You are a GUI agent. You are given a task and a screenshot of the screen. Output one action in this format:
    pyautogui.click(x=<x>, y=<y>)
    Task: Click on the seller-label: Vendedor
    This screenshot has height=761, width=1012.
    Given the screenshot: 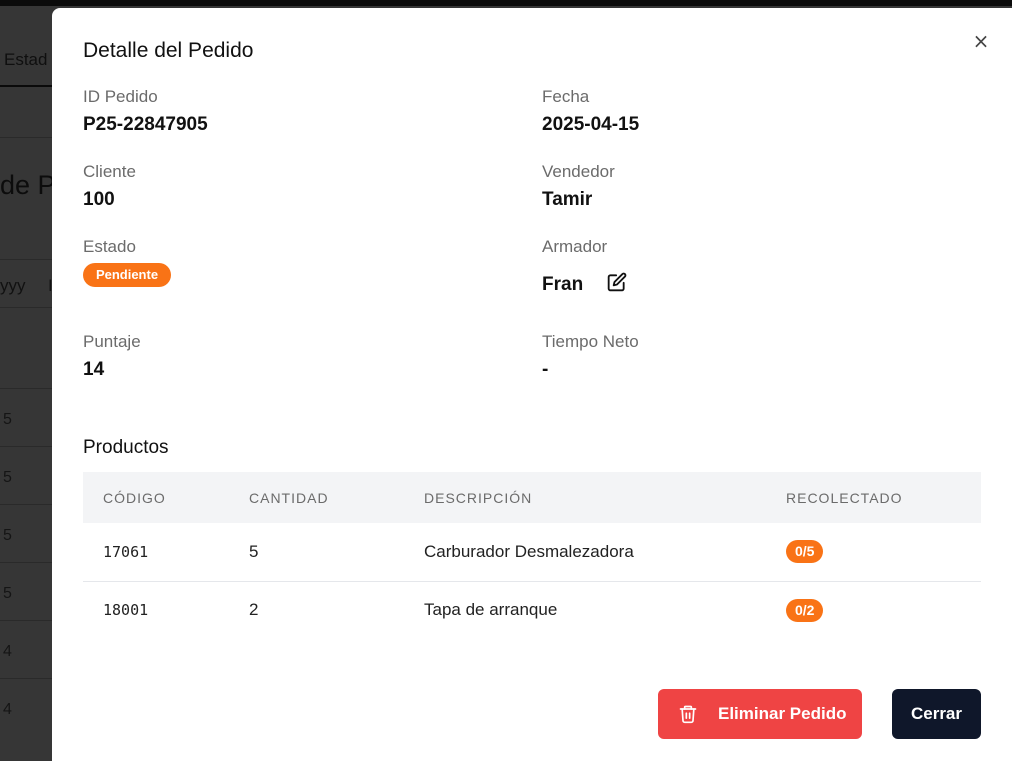 What is the action you would take?
    pyautogui.click(x=578, y=171)
    